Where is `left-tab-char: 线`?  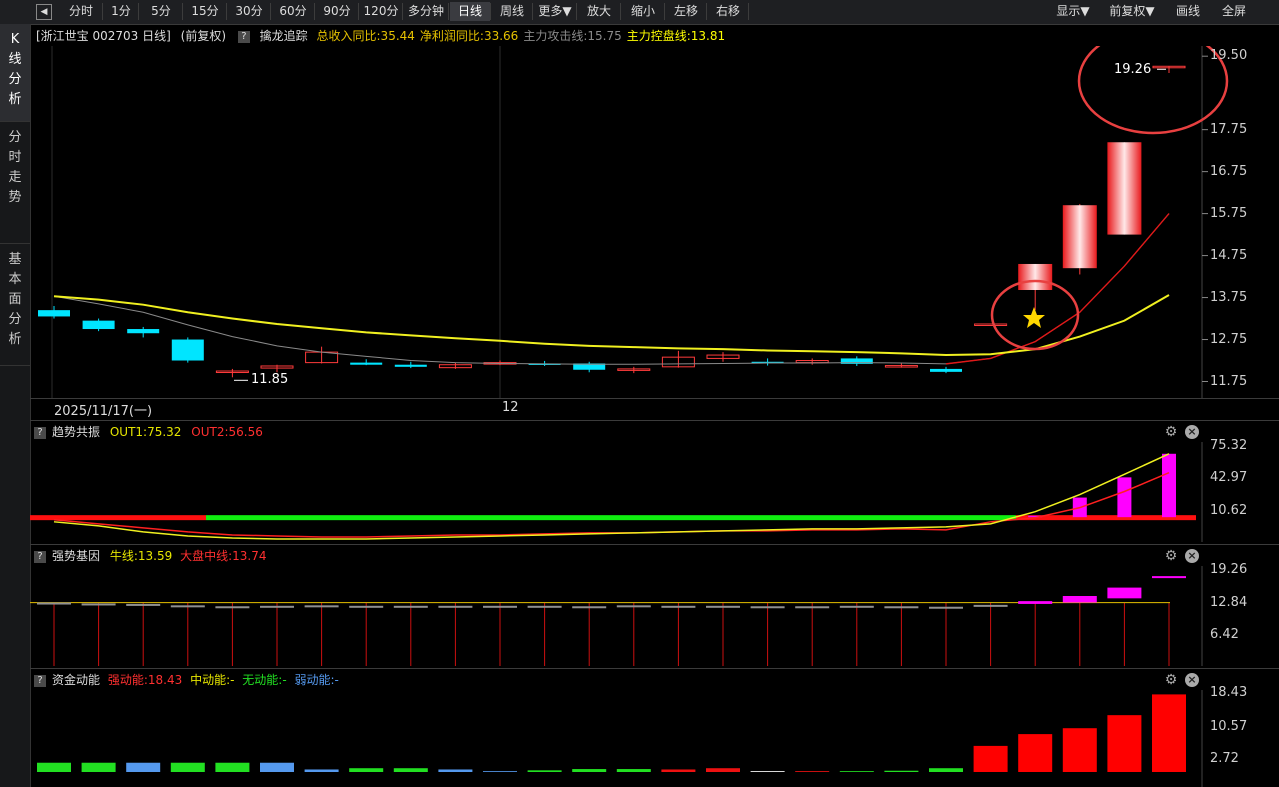 left-tab-char: 线 is located at coordinates (15, 59).